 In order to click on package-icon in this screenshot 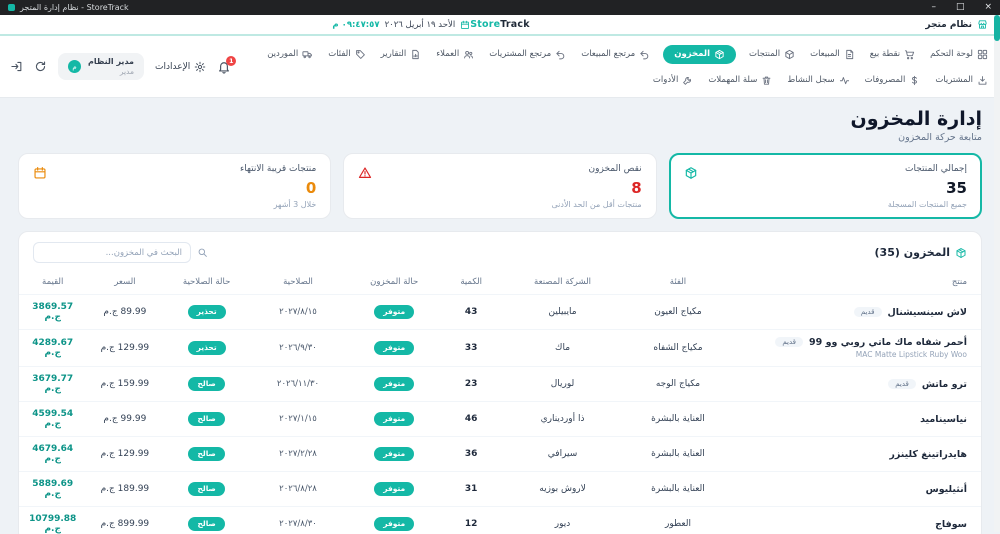, I will do `click(961, 253)`.